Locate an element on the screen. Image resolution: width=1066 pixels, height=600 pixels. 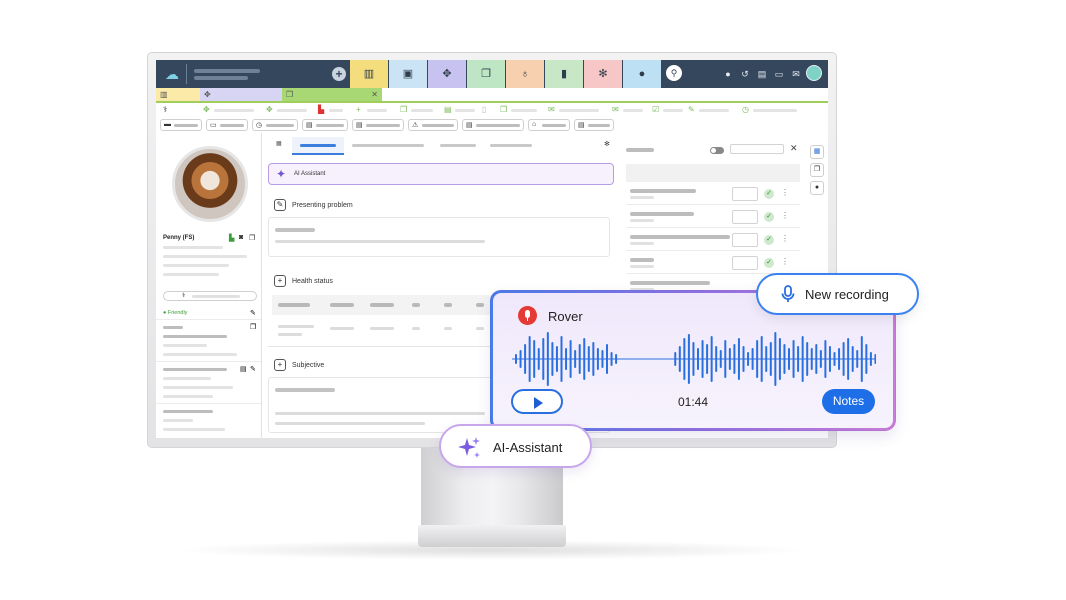
camera-icon: ◙ is located at coordinates (241, 237).